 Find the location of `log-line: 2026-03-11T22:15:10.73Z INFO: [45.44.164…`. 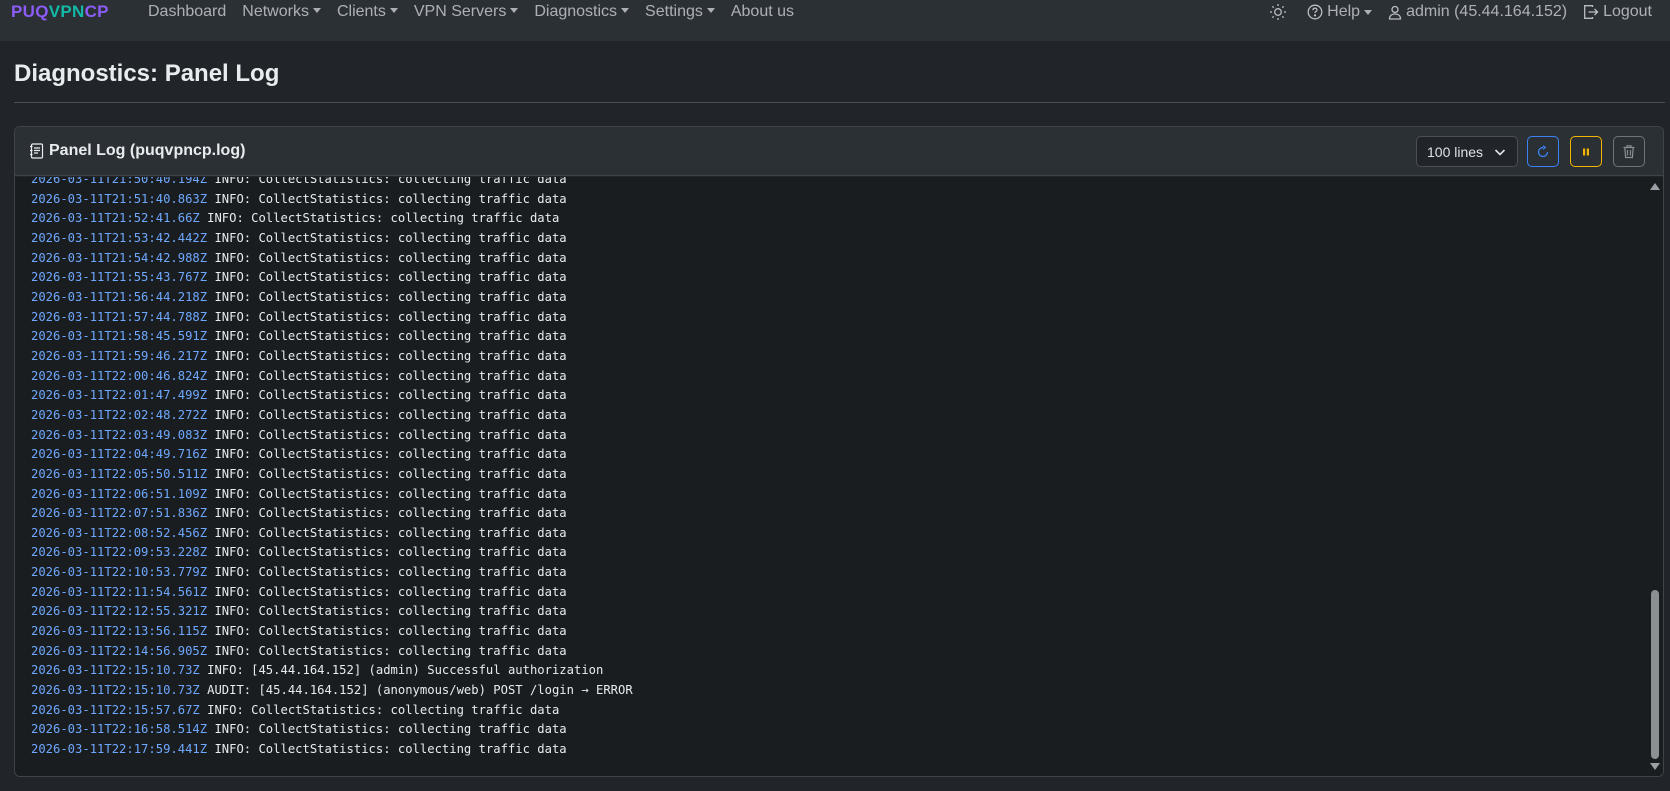

log-line: 2026-03-11T22:15:10.73Z INFO: [45.44.164… is located at coordinates (332, 671).